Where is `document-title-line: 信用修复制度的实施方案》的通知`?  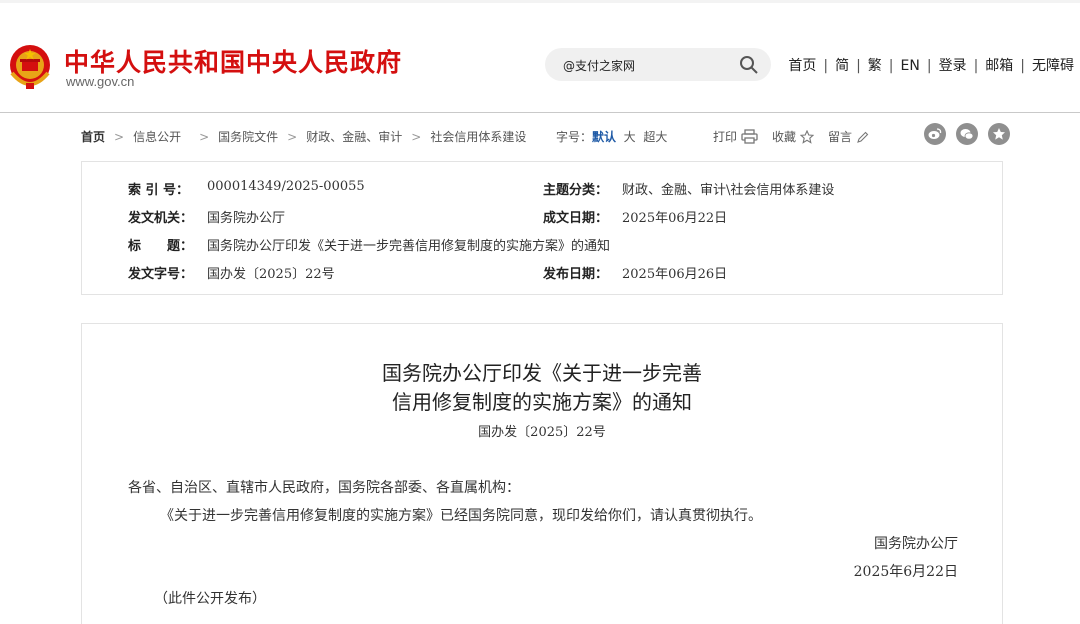
document-title-line: 信用修复制度的实施方案》的通知 is located at coordinates (542, 402).